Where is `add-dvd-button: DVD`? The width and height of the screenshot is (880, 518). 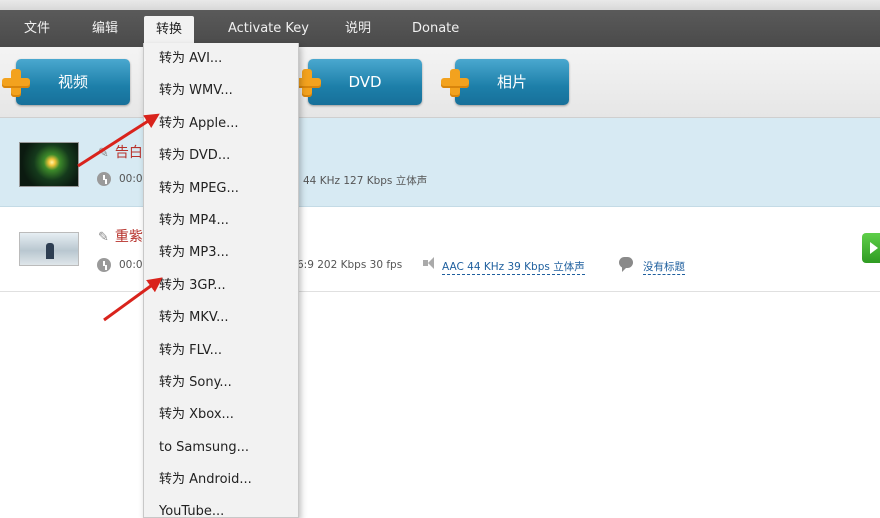
add-dvd-button: DVD is located at coordinates (365, 82).